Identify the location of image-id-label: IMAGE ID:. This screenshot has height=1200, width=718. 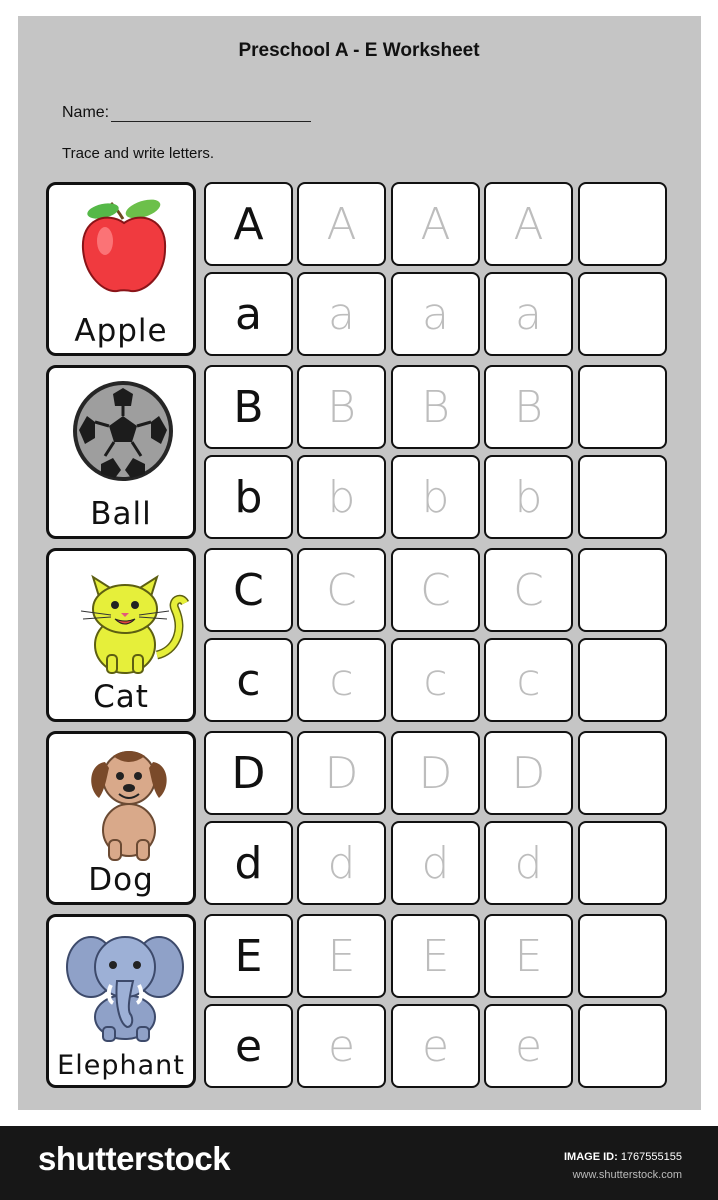
(590, 1157).